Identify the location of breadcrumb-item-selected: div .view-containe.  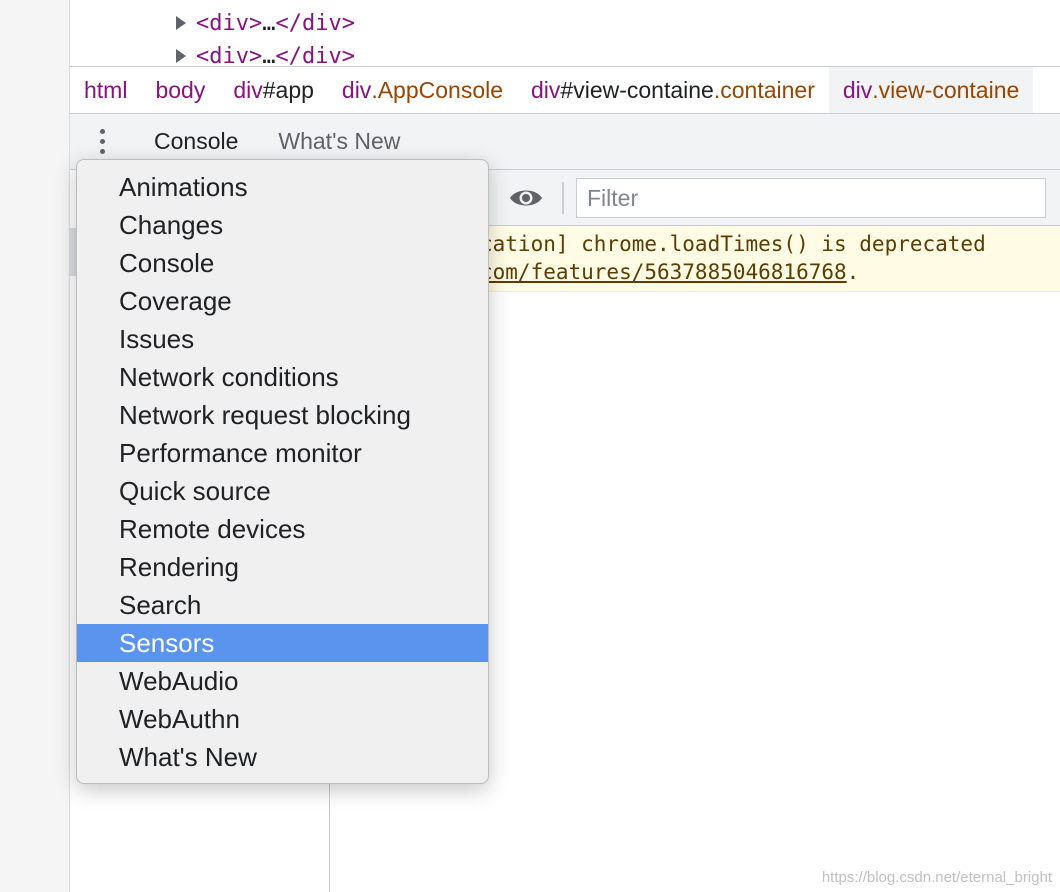
(931, 90).